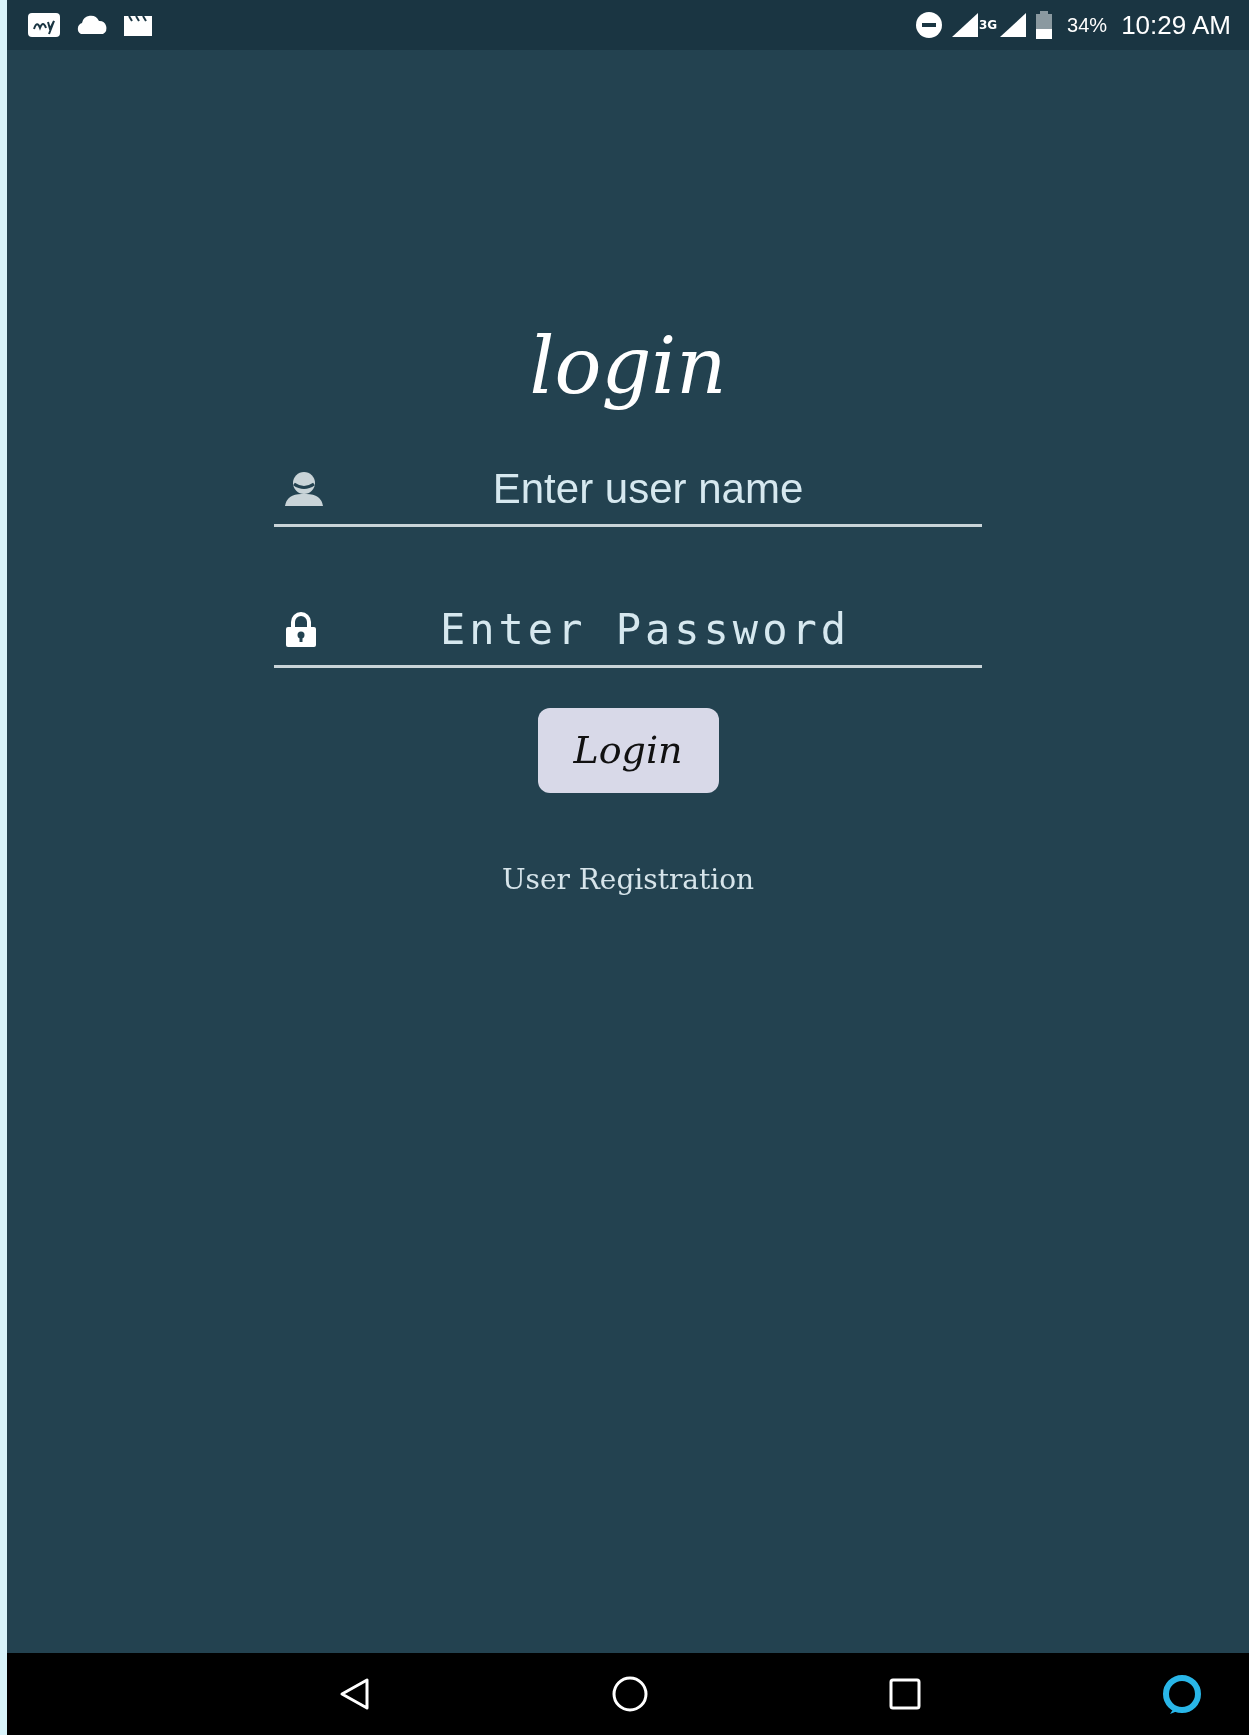 The height and width of the screenshot is (1735, 1249). I want to click on login-title: login, so click(628, 366).